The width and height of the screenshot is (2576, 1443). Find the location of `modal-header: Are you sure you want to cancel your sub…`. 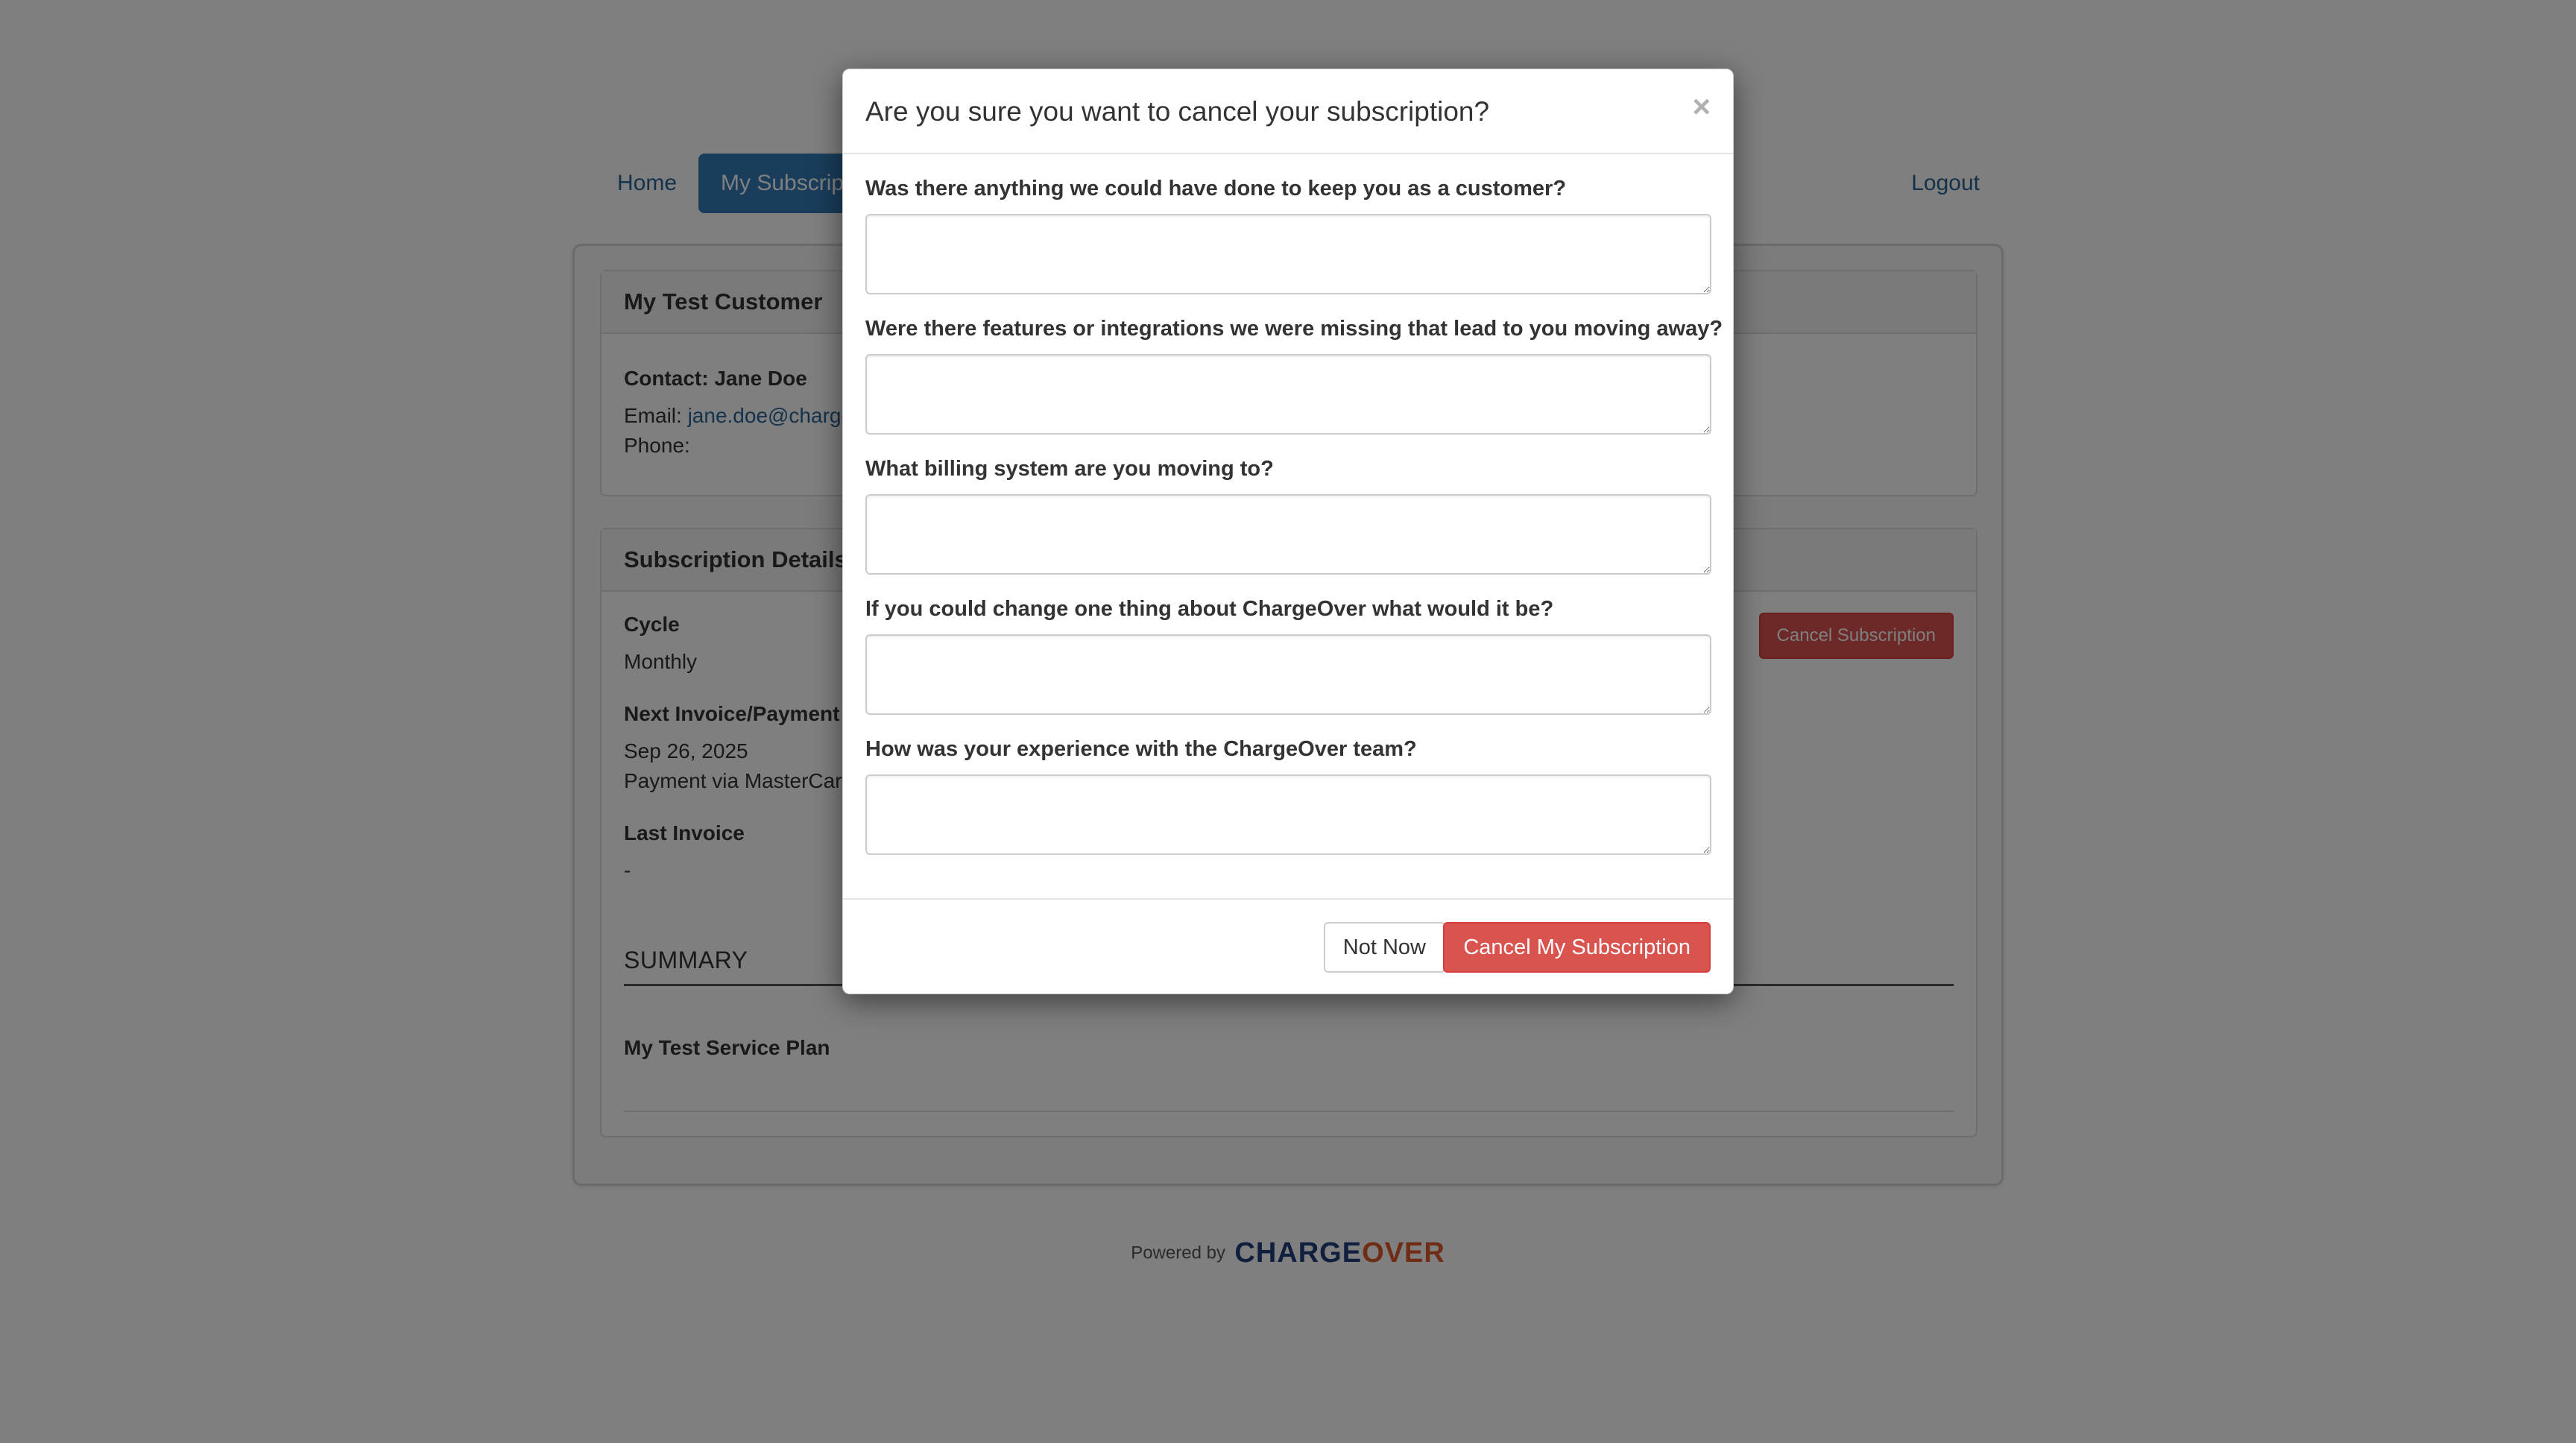

modal-header: Are you sure you want to cancel your sub… is located at coordinates (1288, 111).